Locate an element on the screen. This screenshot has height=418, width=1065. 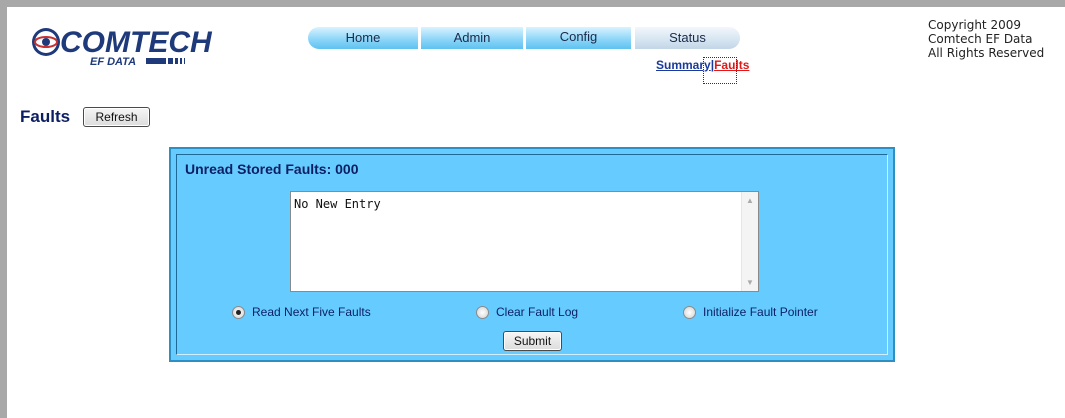
unread-faults-title: Unread Stored Faults: 000 is located at coordinates (272, 169).